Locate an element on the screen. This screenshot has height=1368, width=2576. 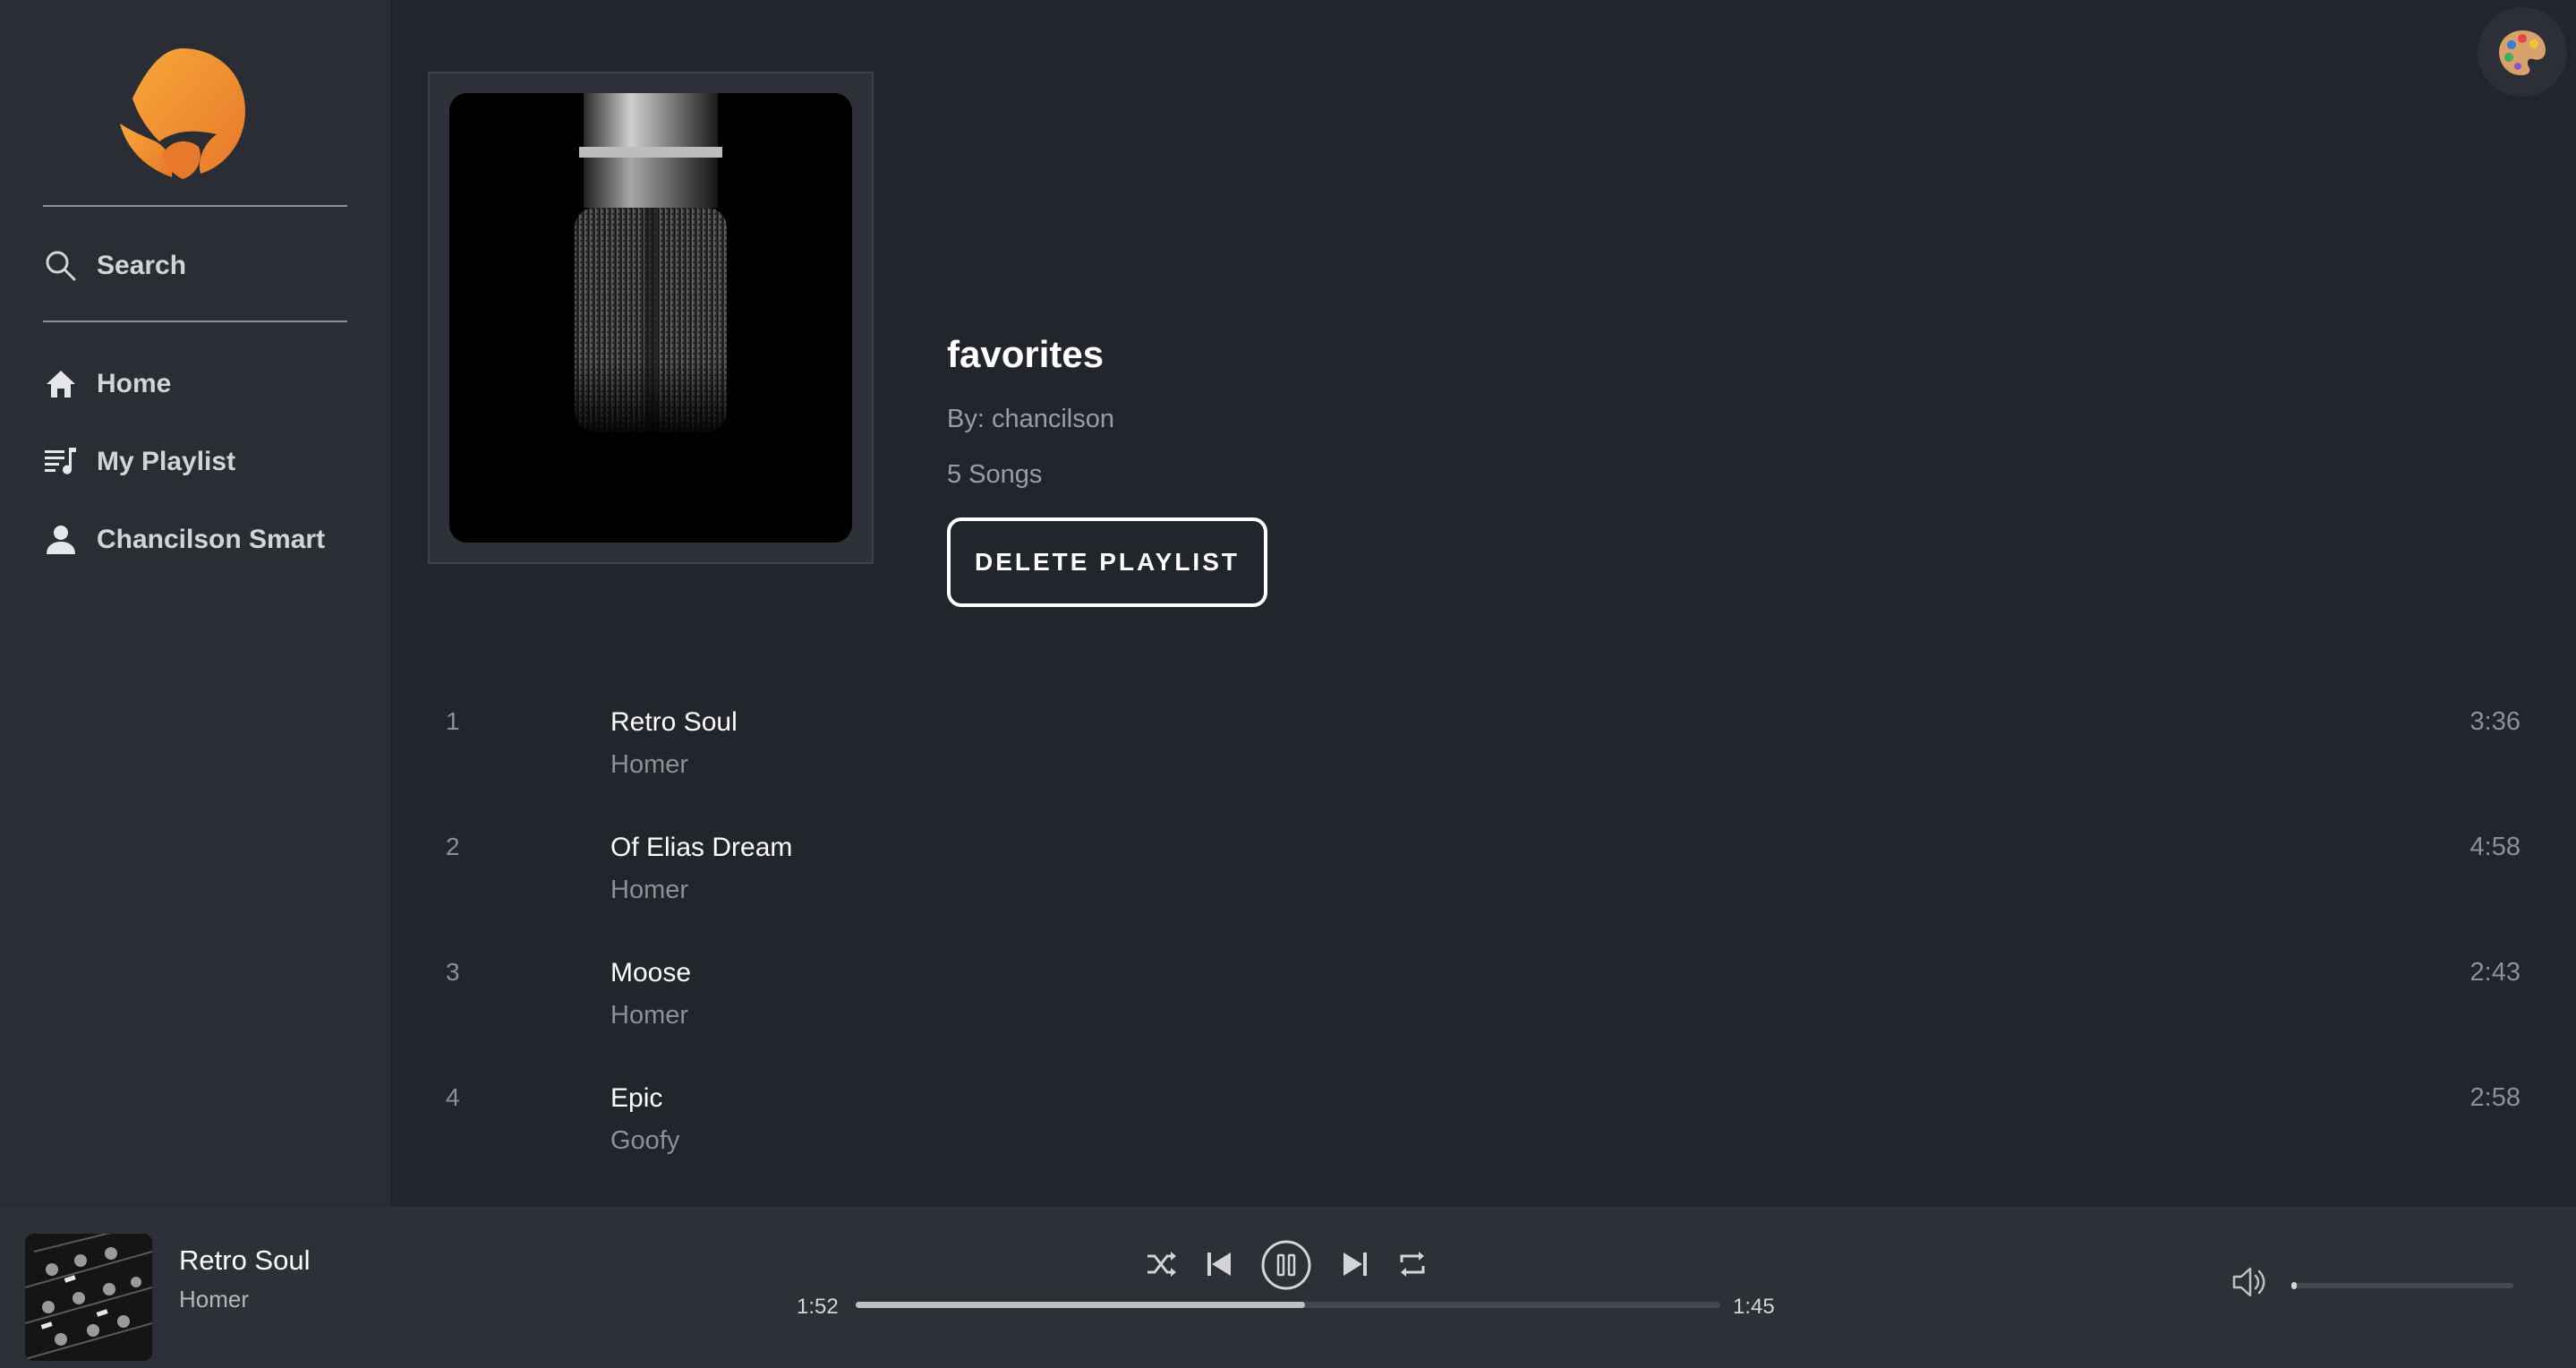
next-button is located at coordinates (1355, 1264).